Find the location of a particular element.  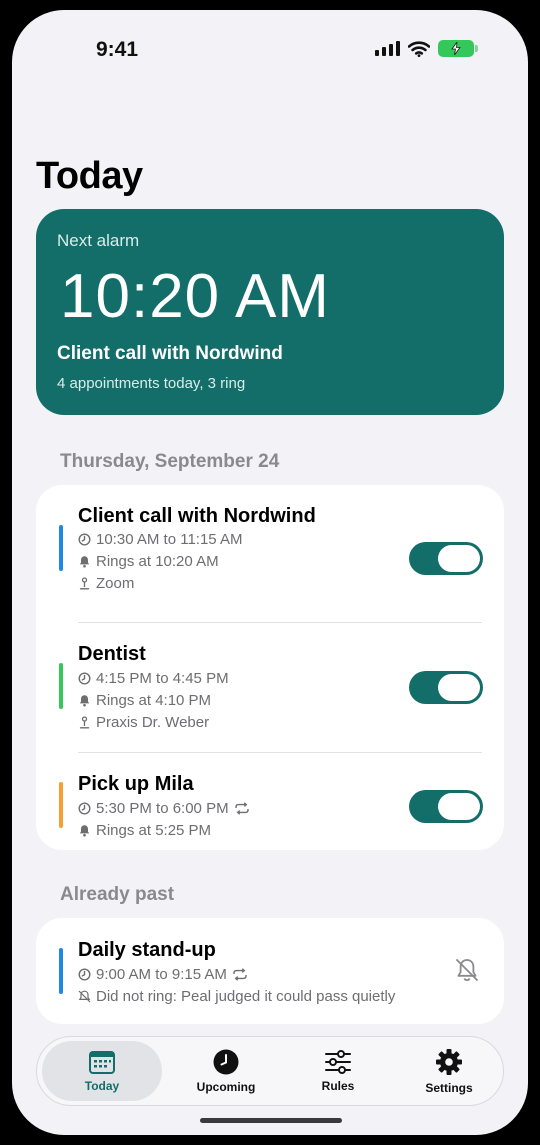

appointment-ring: Rings at 4:10 PM is located at coordinates (144, 700).